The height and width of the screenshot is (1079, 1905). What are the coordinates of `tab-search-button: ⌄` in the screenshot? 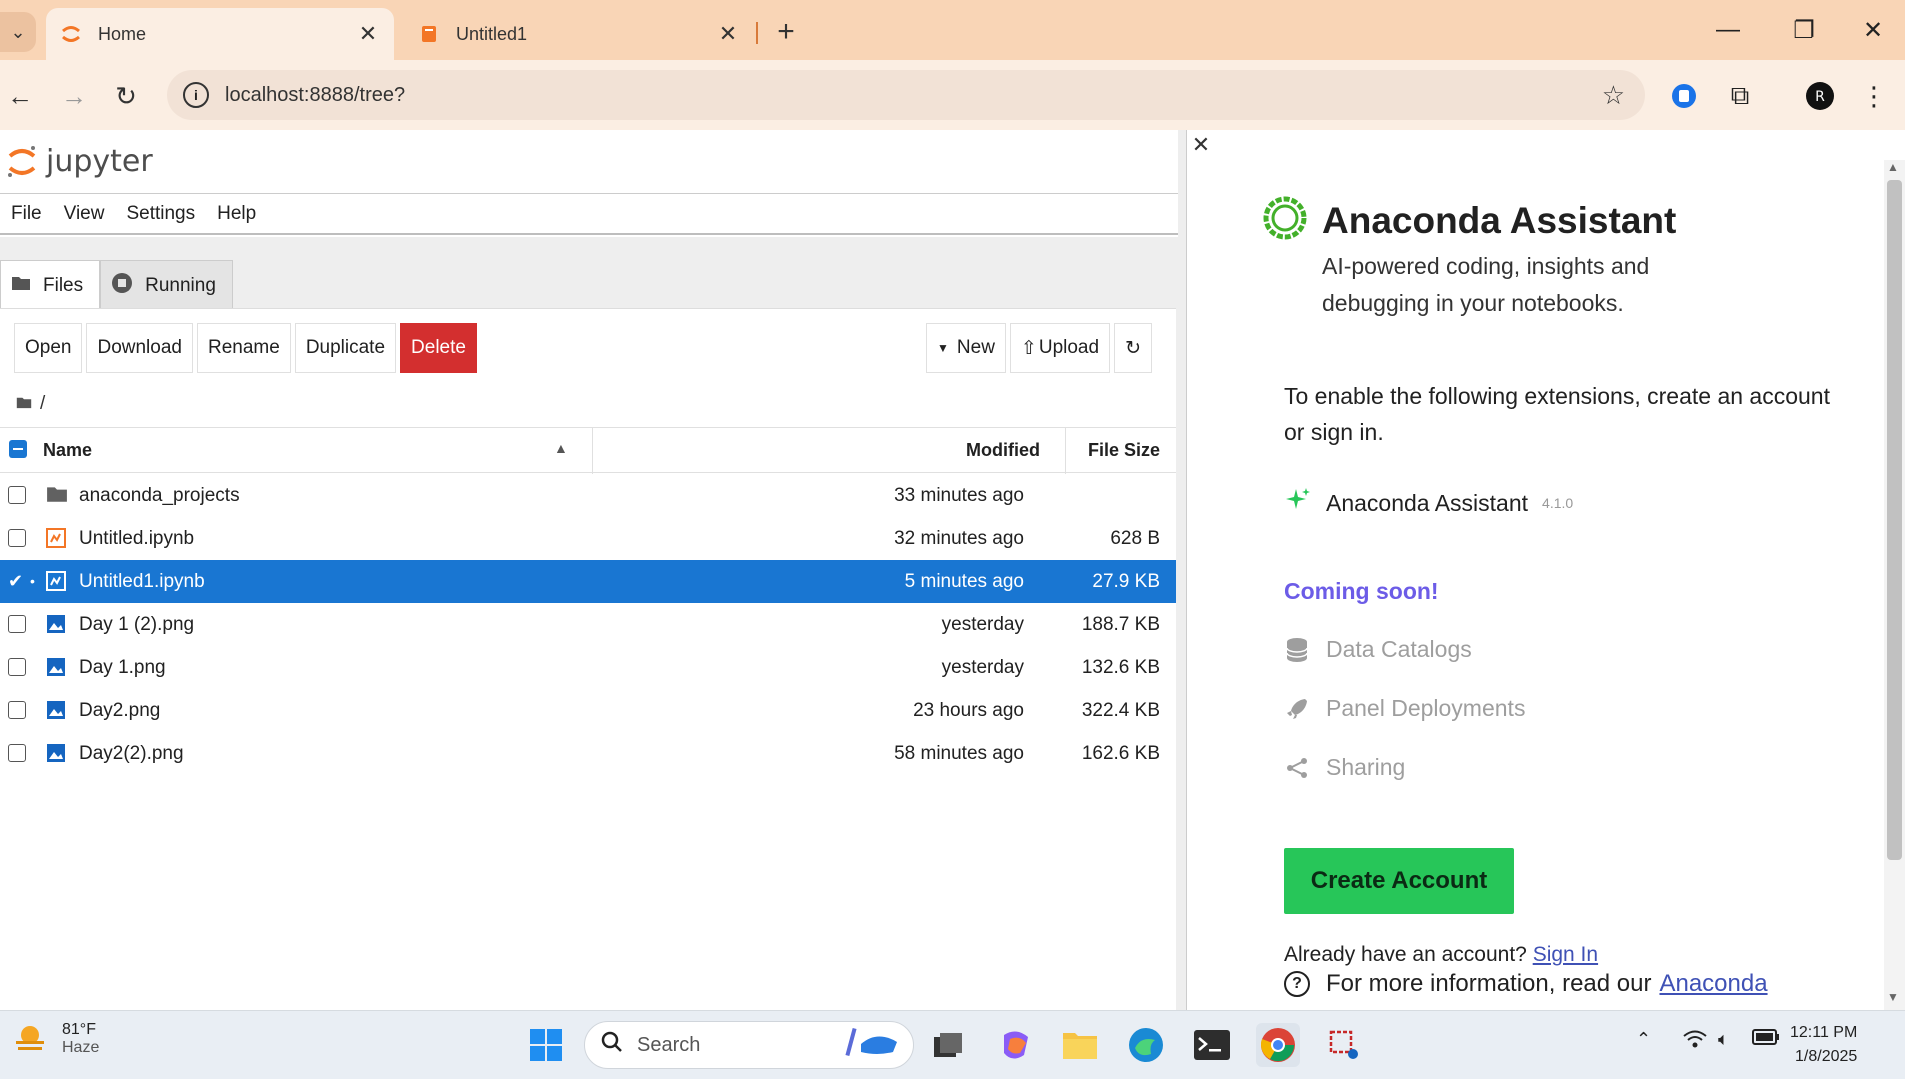 It's located at (18, 32).